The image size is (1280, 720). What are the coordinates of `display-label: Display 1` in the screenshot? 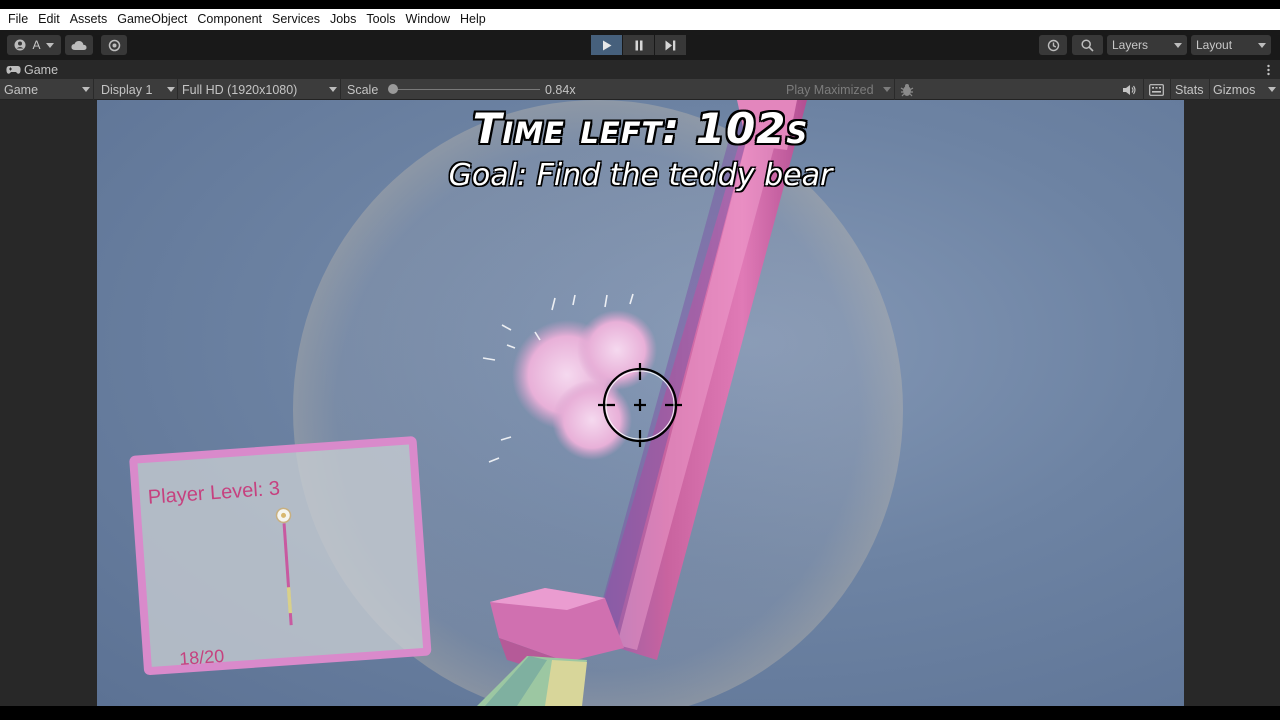 It's located at (127, 89).